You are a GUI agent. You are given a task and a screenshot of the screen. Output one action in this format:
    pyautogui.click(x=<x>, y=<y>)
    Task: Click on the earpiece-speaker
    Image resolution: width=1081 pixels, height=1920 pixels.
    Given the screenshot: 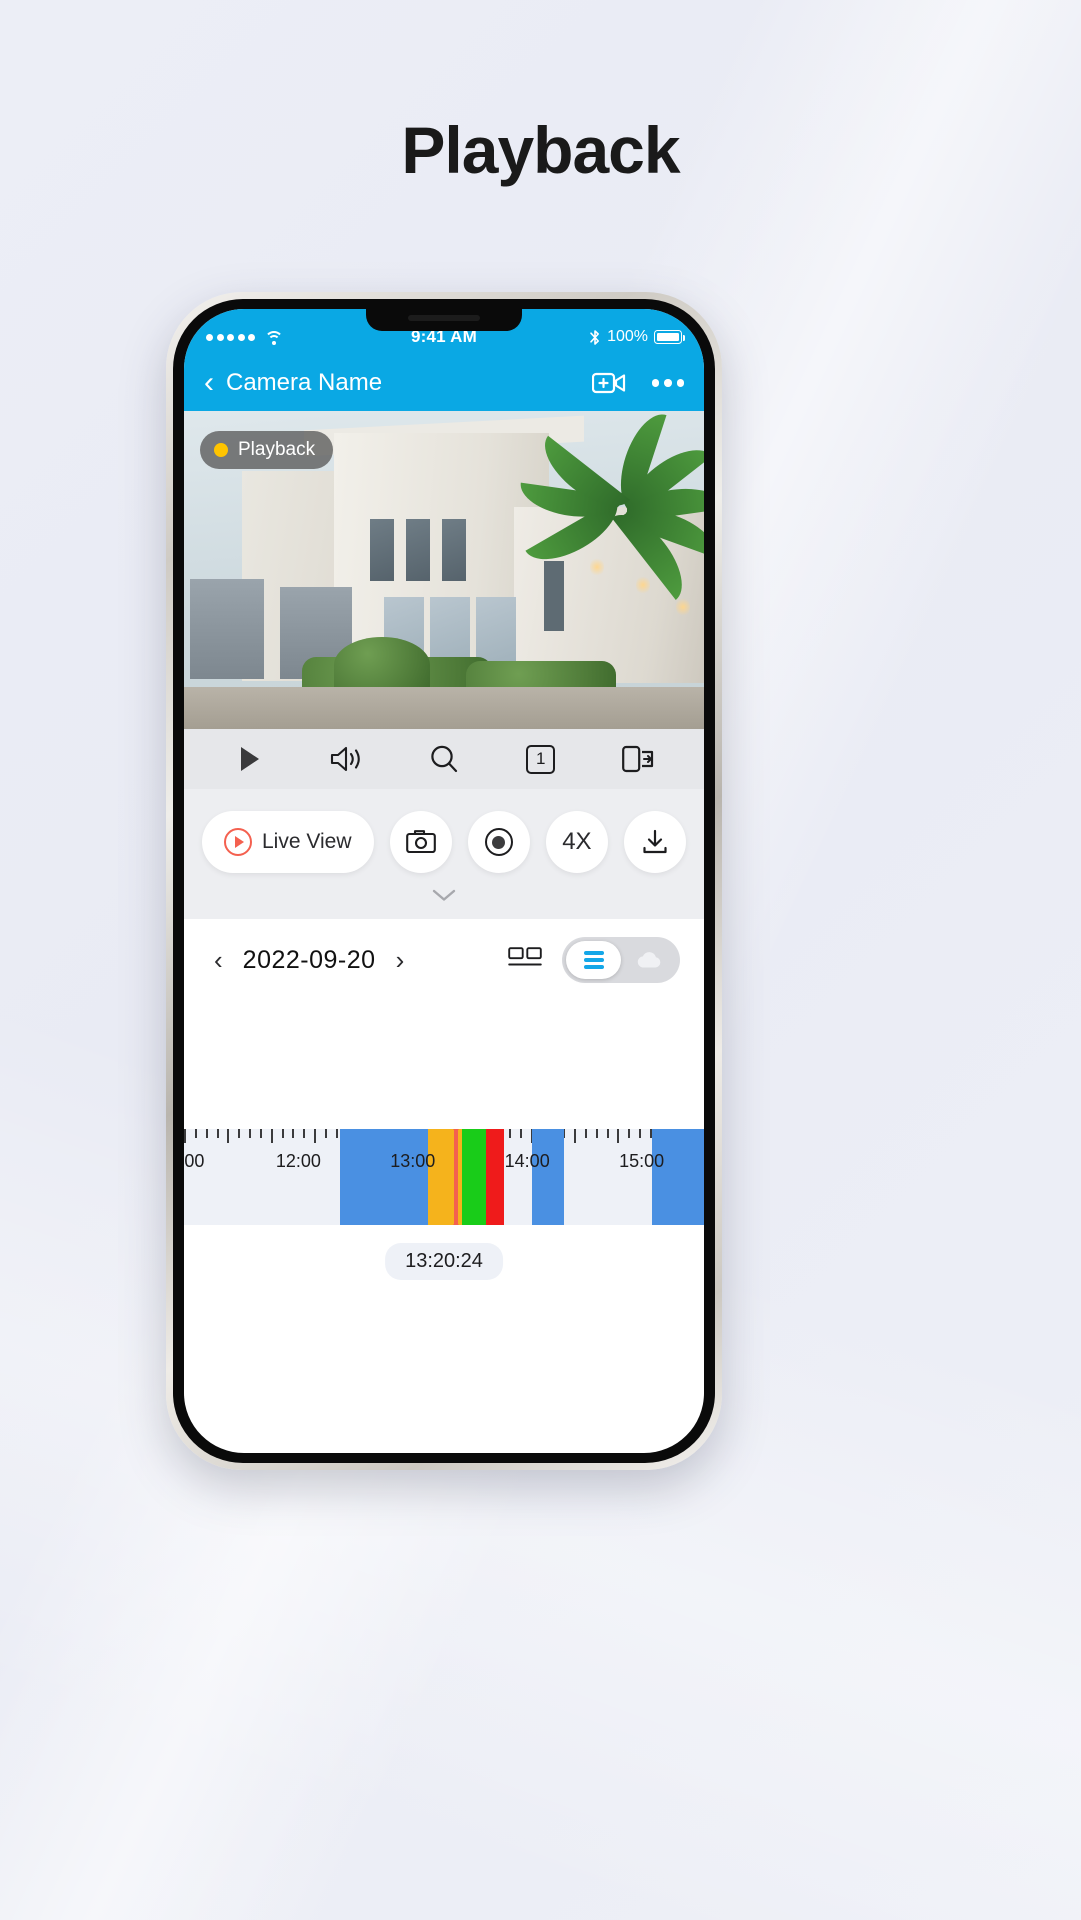 What is the action you would take?
    pyautogui.click(x=444, y=318)
    